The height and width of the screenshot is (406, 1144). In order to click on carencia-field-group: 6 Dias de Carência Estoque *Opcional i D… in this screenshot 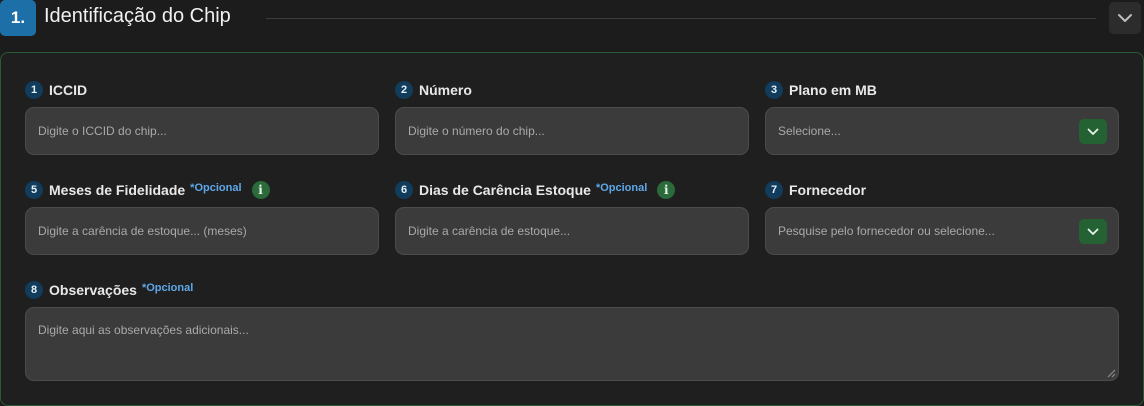, I will do `click(572, 218)`.